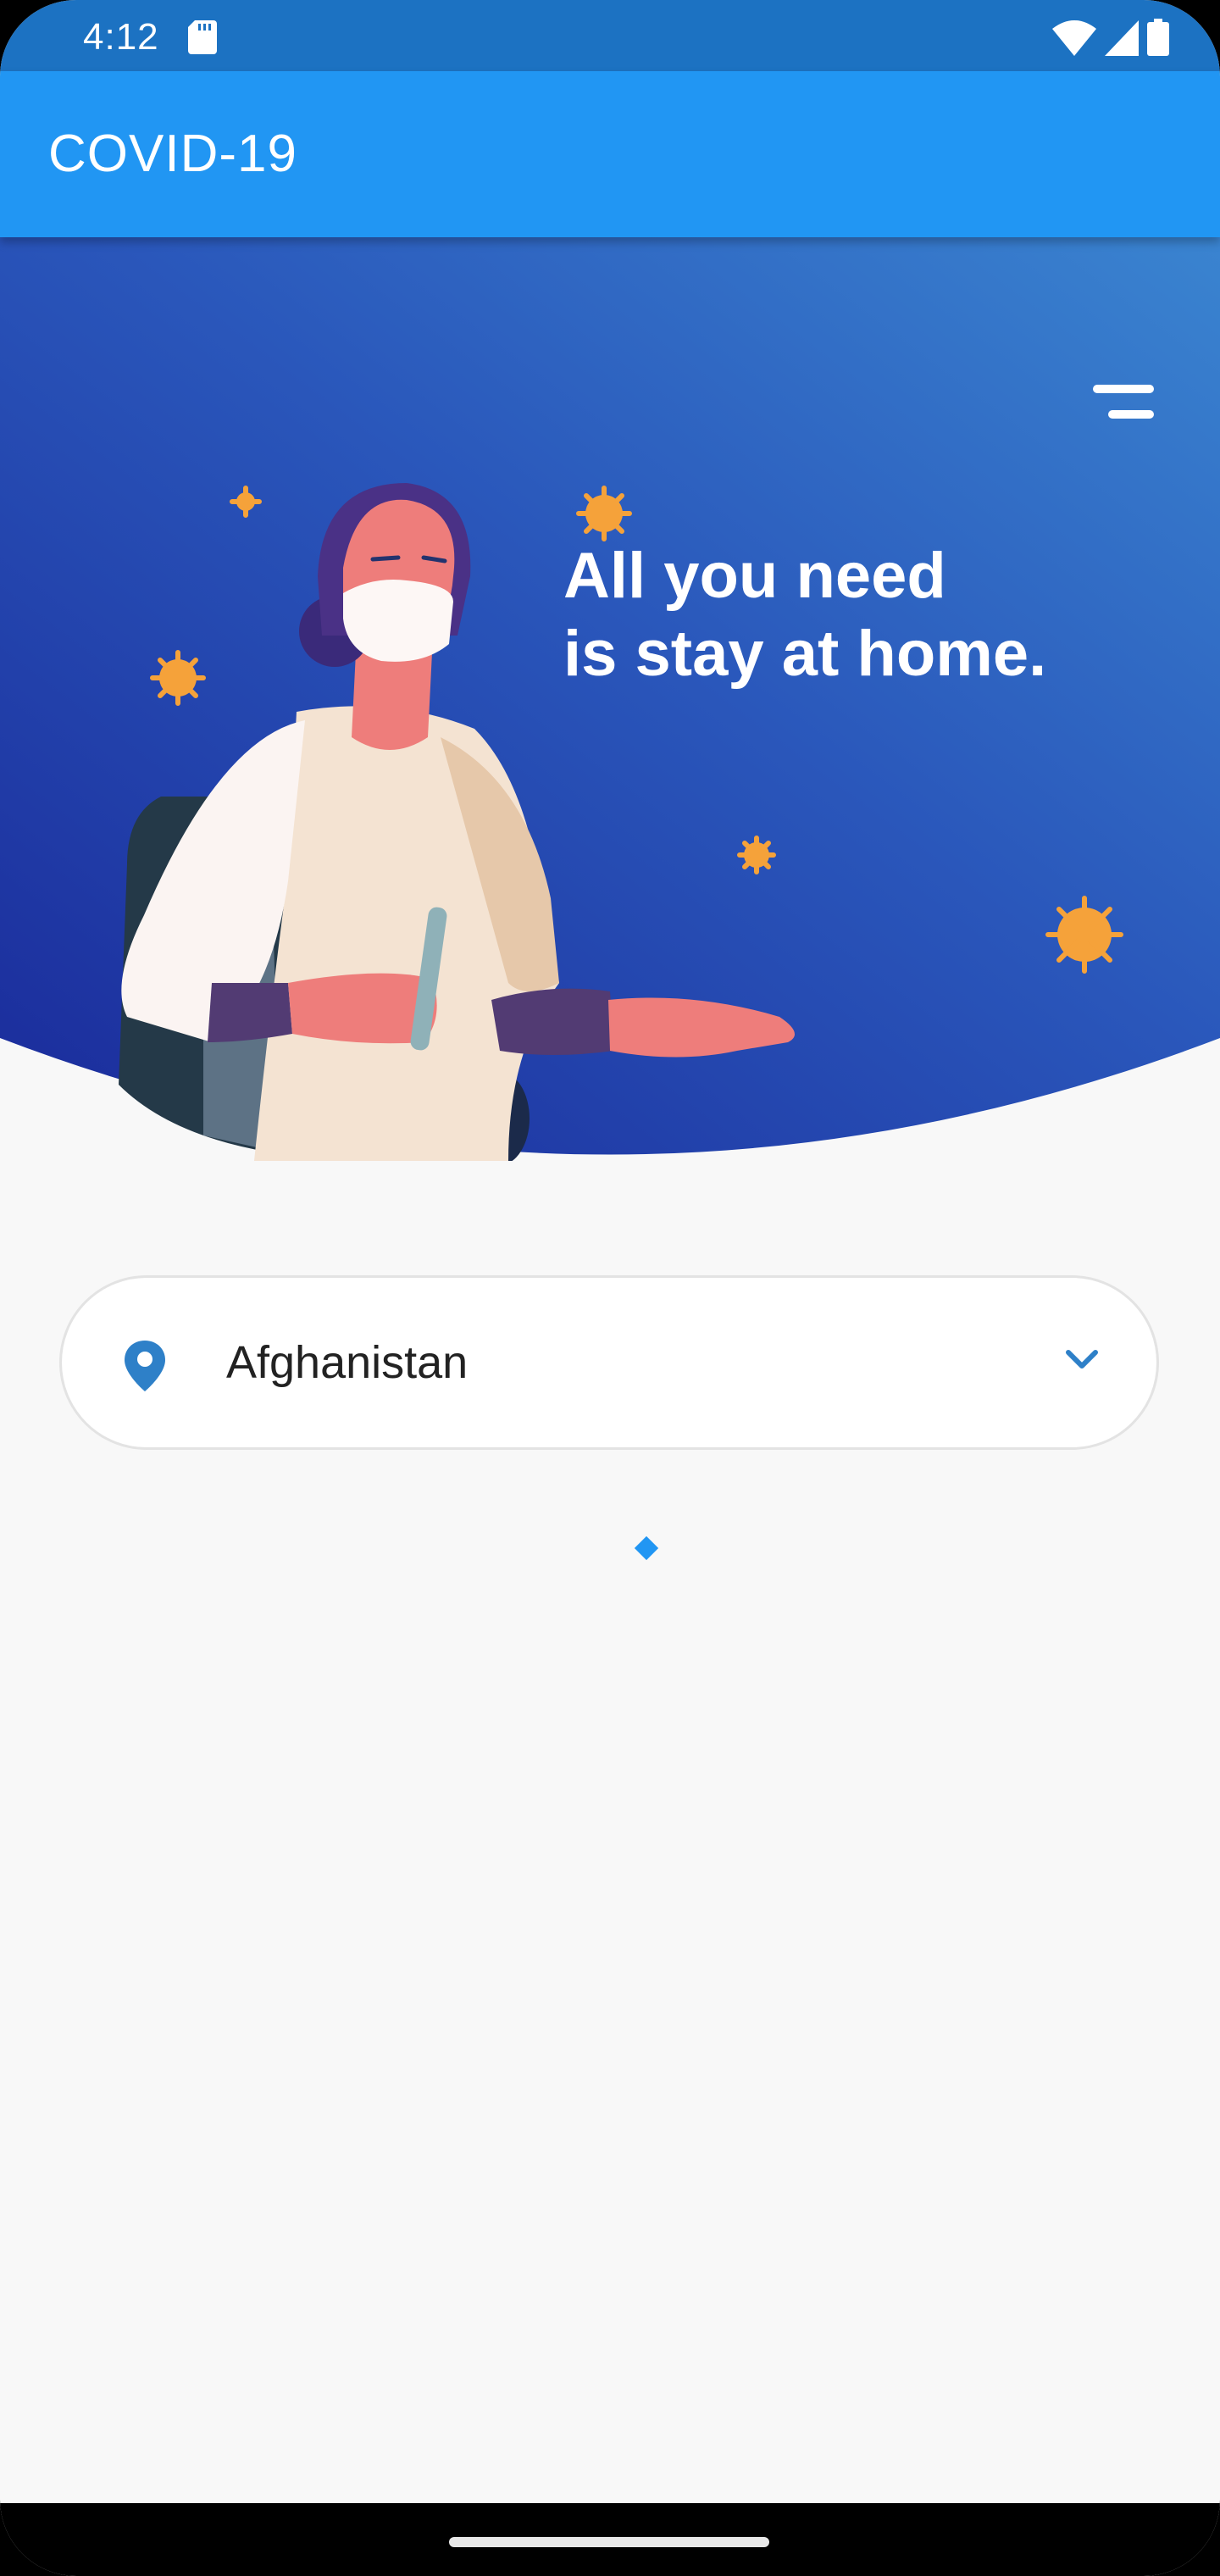  What do you see at coordinates (1122, 38) in the screenshot?
I see `signal-icon` at bounding box center [1122, 38].